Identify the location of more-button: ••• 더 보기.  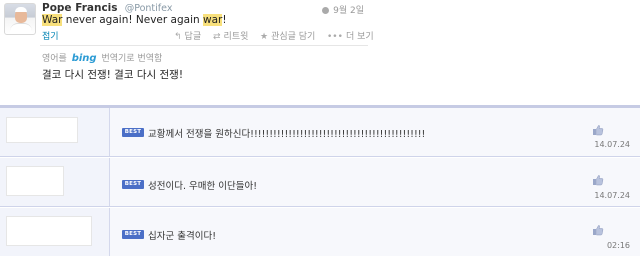
(350, 35).